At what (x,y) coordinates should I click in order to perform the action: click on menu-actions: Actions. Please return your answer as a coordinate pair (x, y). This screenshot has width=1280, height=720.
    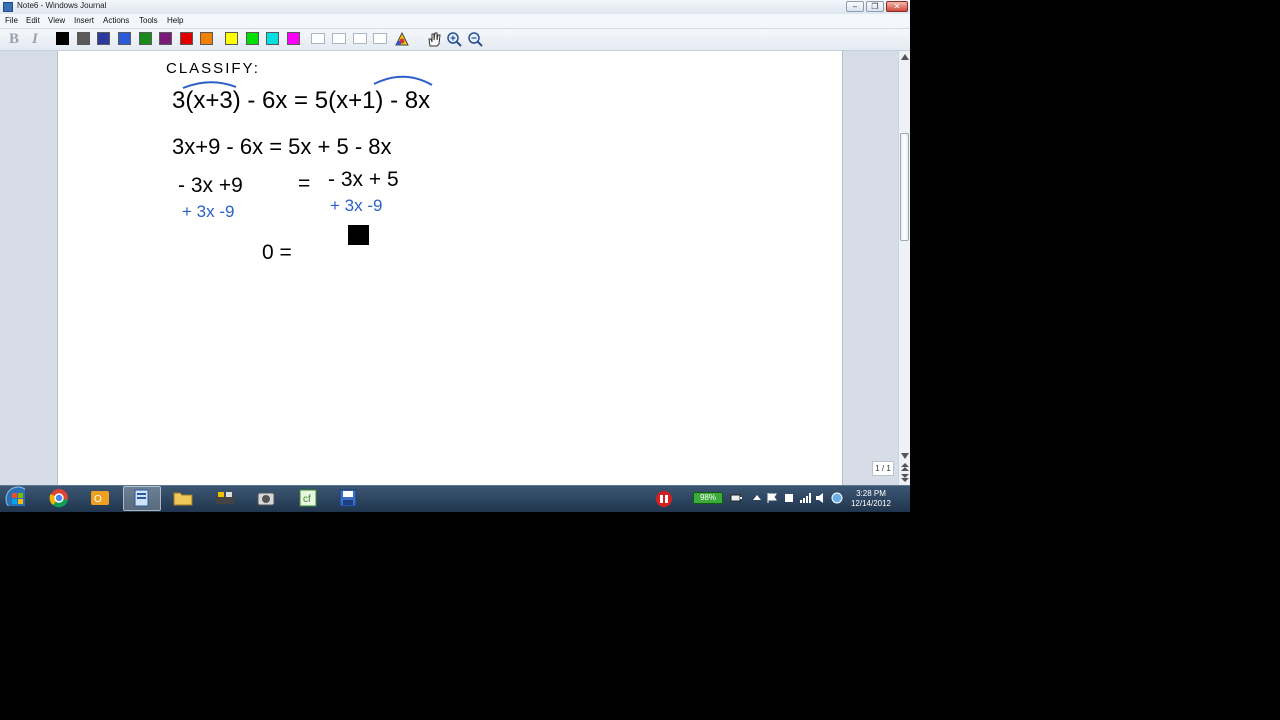
    Looking at the image, I should click on (116, 20).